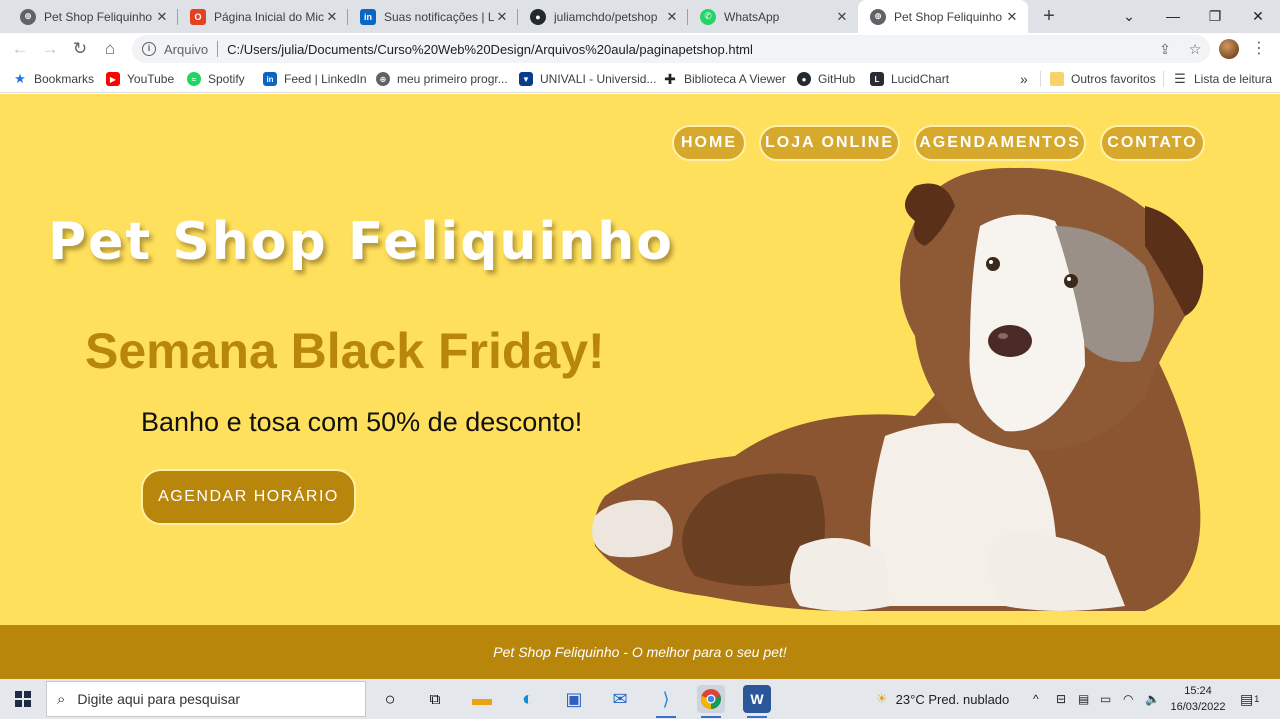 The height and width of the screenshot is (719, 1280). Describe the element at coordinates (1233, 79) in the screenshot. I see `bookmark-label: Lista de leitura` at that location.